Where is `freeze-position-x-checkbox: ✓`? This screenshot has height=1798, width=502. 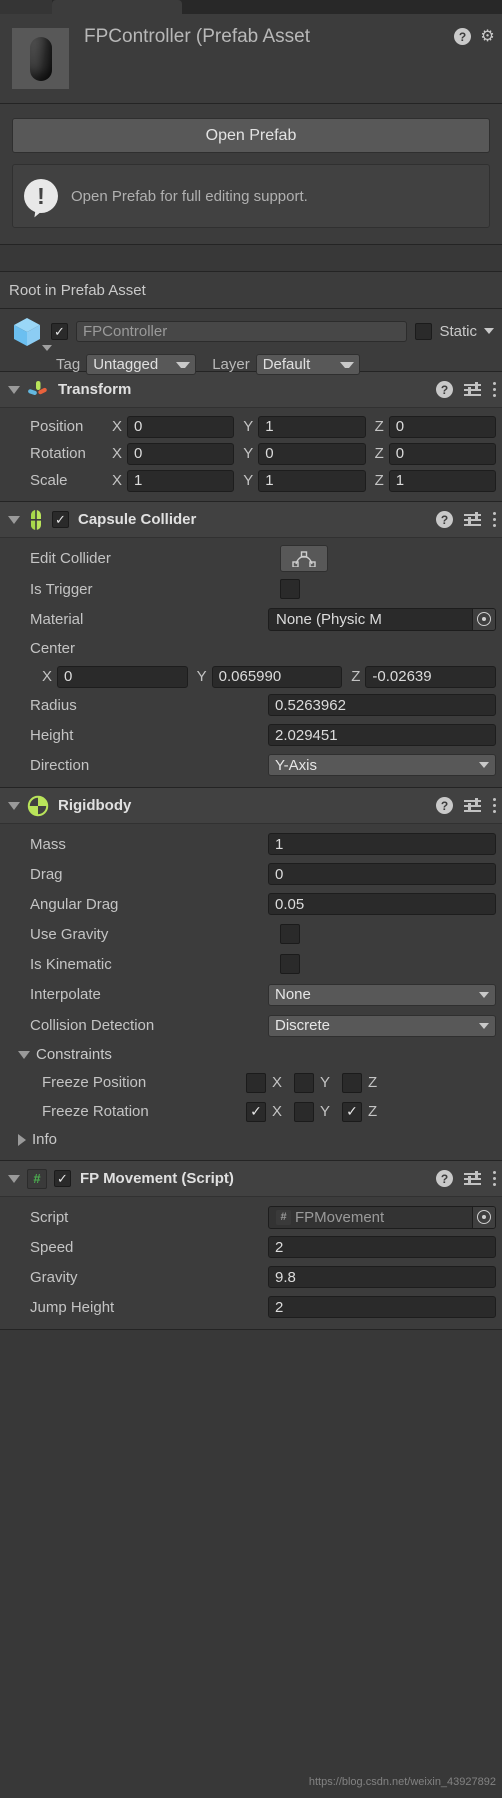 freeze-position-x-checkbox: ✓ is located at coordinates (256, 1082).